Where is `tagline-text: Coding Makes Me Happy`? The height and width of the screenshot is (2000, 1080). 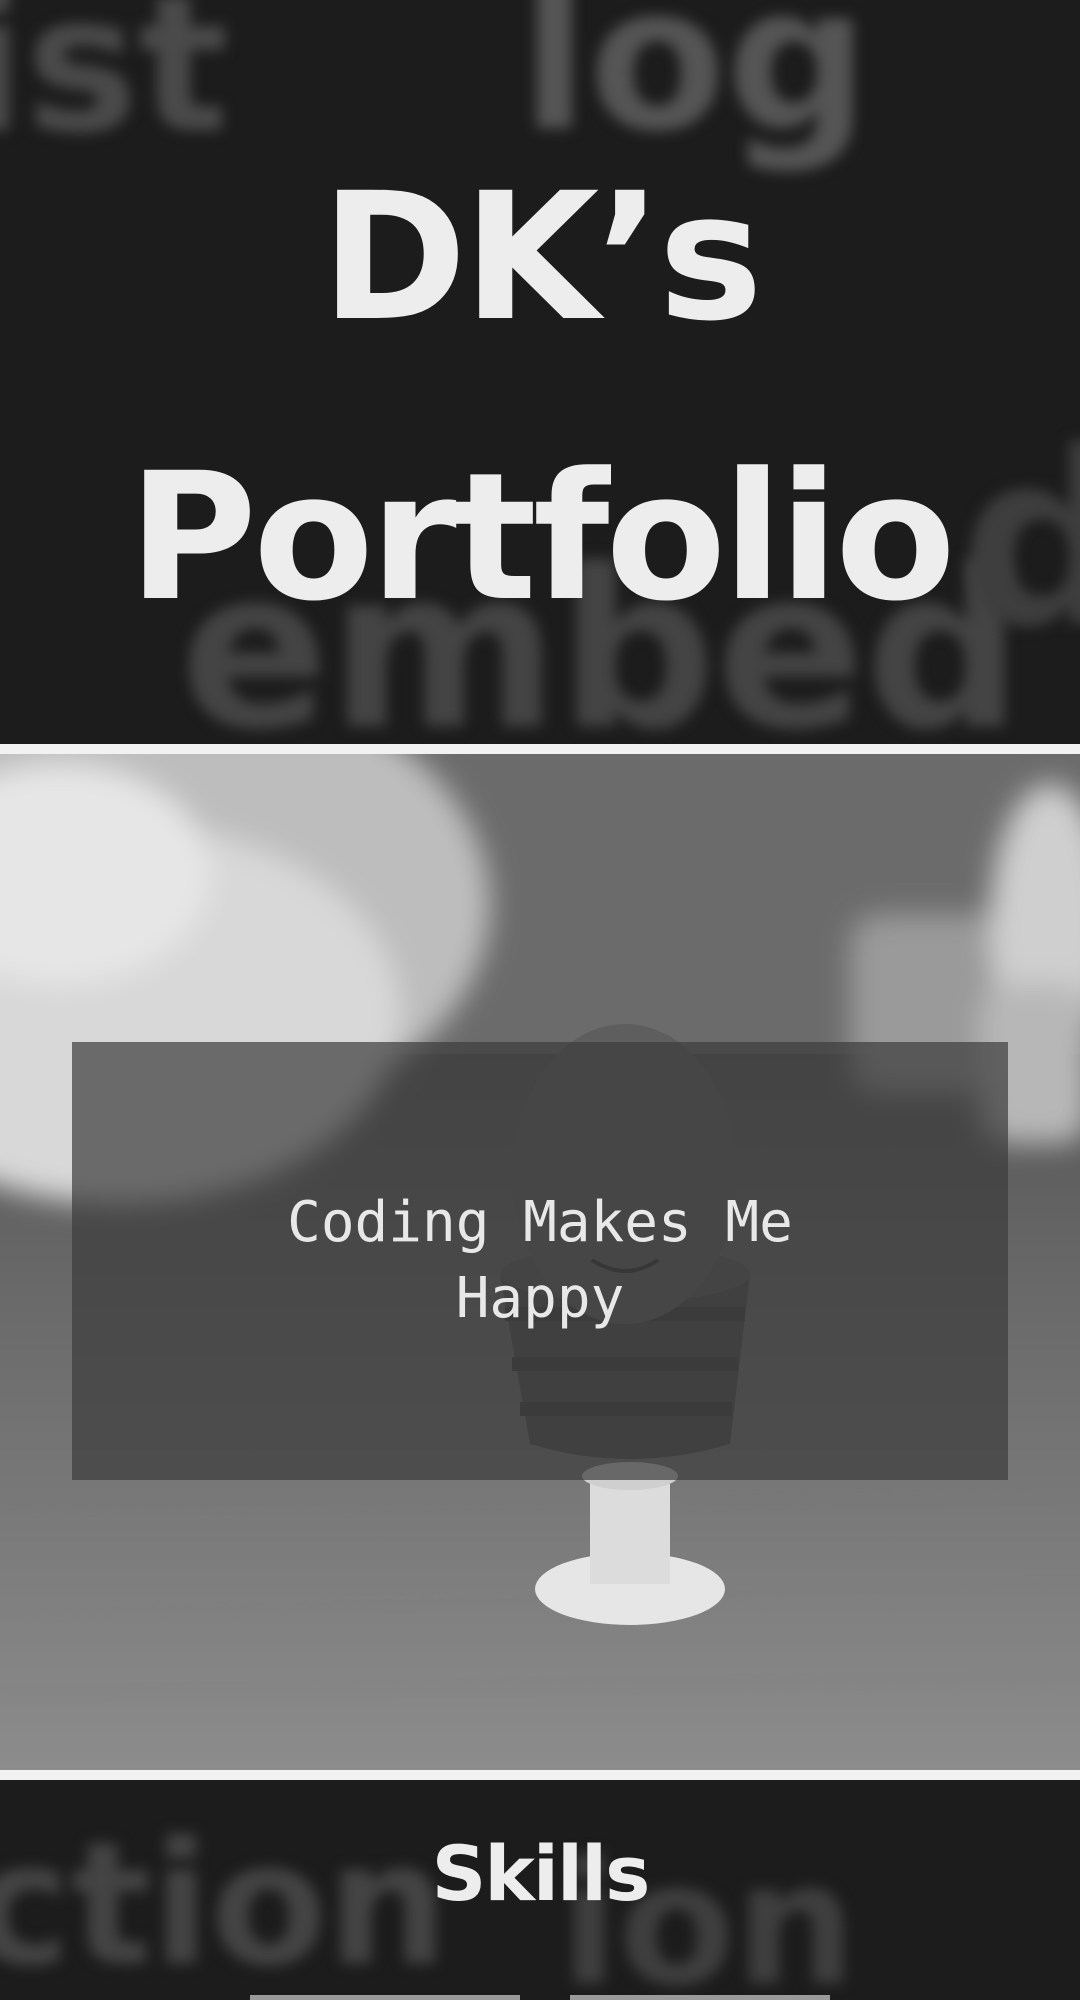 tagline-text: Coding Makes Me Happy is located at coordinates (540, 1260).